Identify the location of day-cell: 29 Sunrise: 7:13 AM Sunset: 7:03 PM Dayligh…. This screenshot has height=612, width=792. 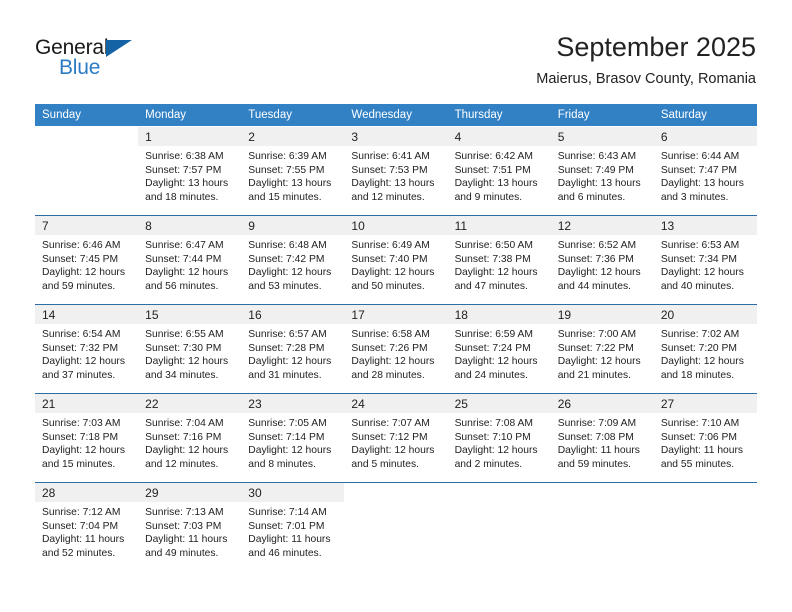
(190, 527).